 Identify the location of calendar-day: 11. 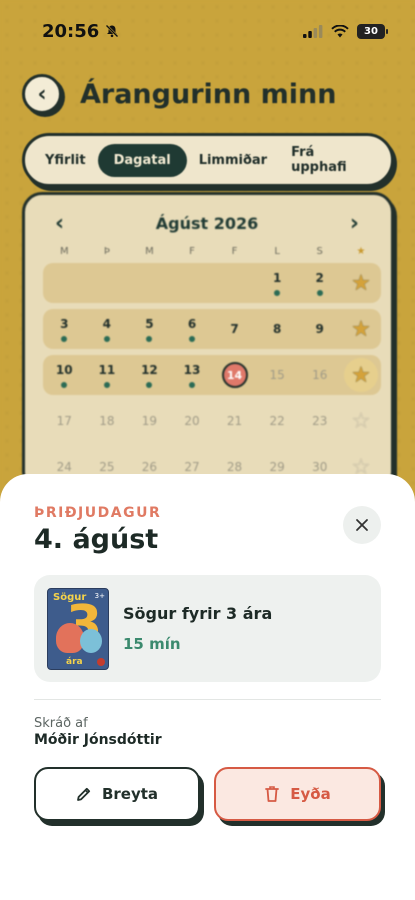
(107, 375).